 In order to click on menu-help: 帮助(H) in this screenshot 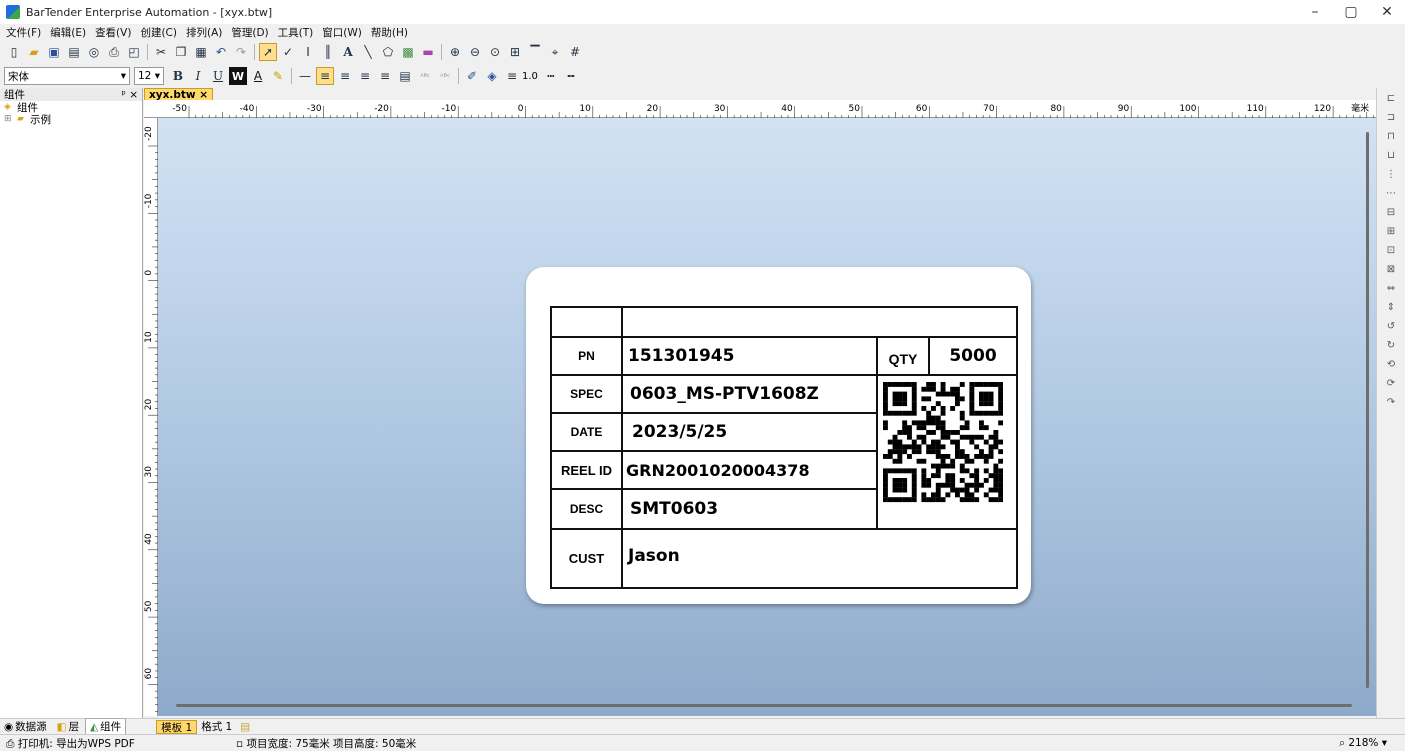, I will do `click(389, 32)`.